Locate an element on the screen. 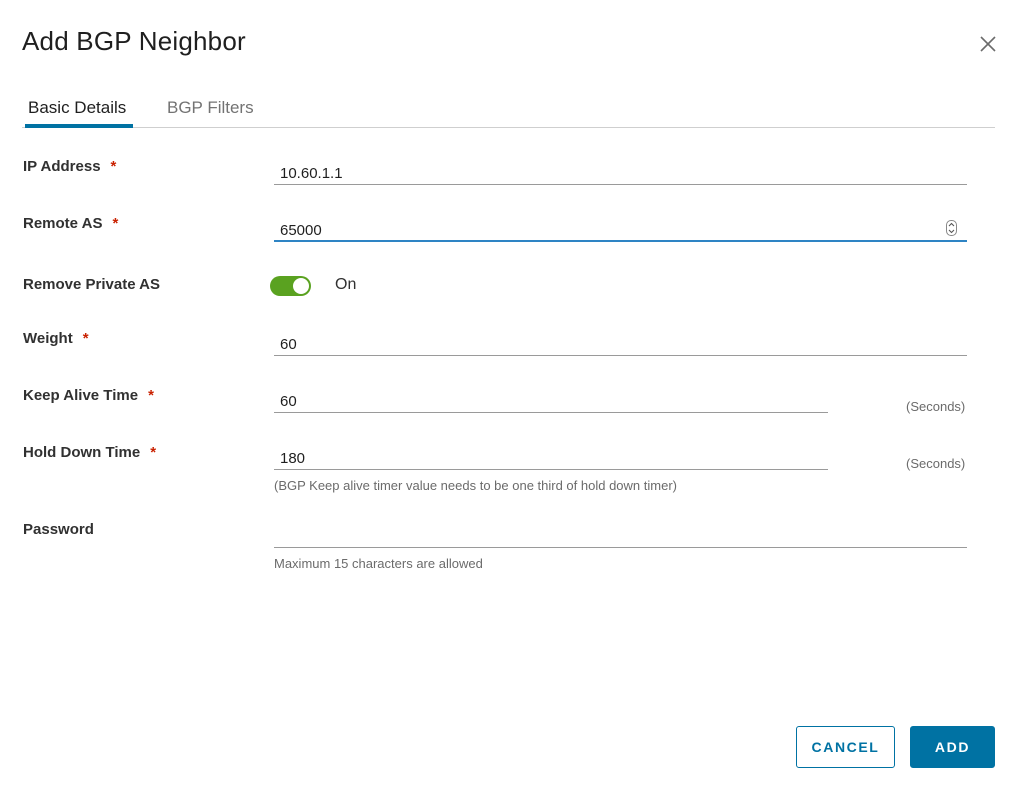 The height and width of the screenshot is (796, 1024). hold-down-time-label: Hold Down Time * is located at coordinates (89, 452).